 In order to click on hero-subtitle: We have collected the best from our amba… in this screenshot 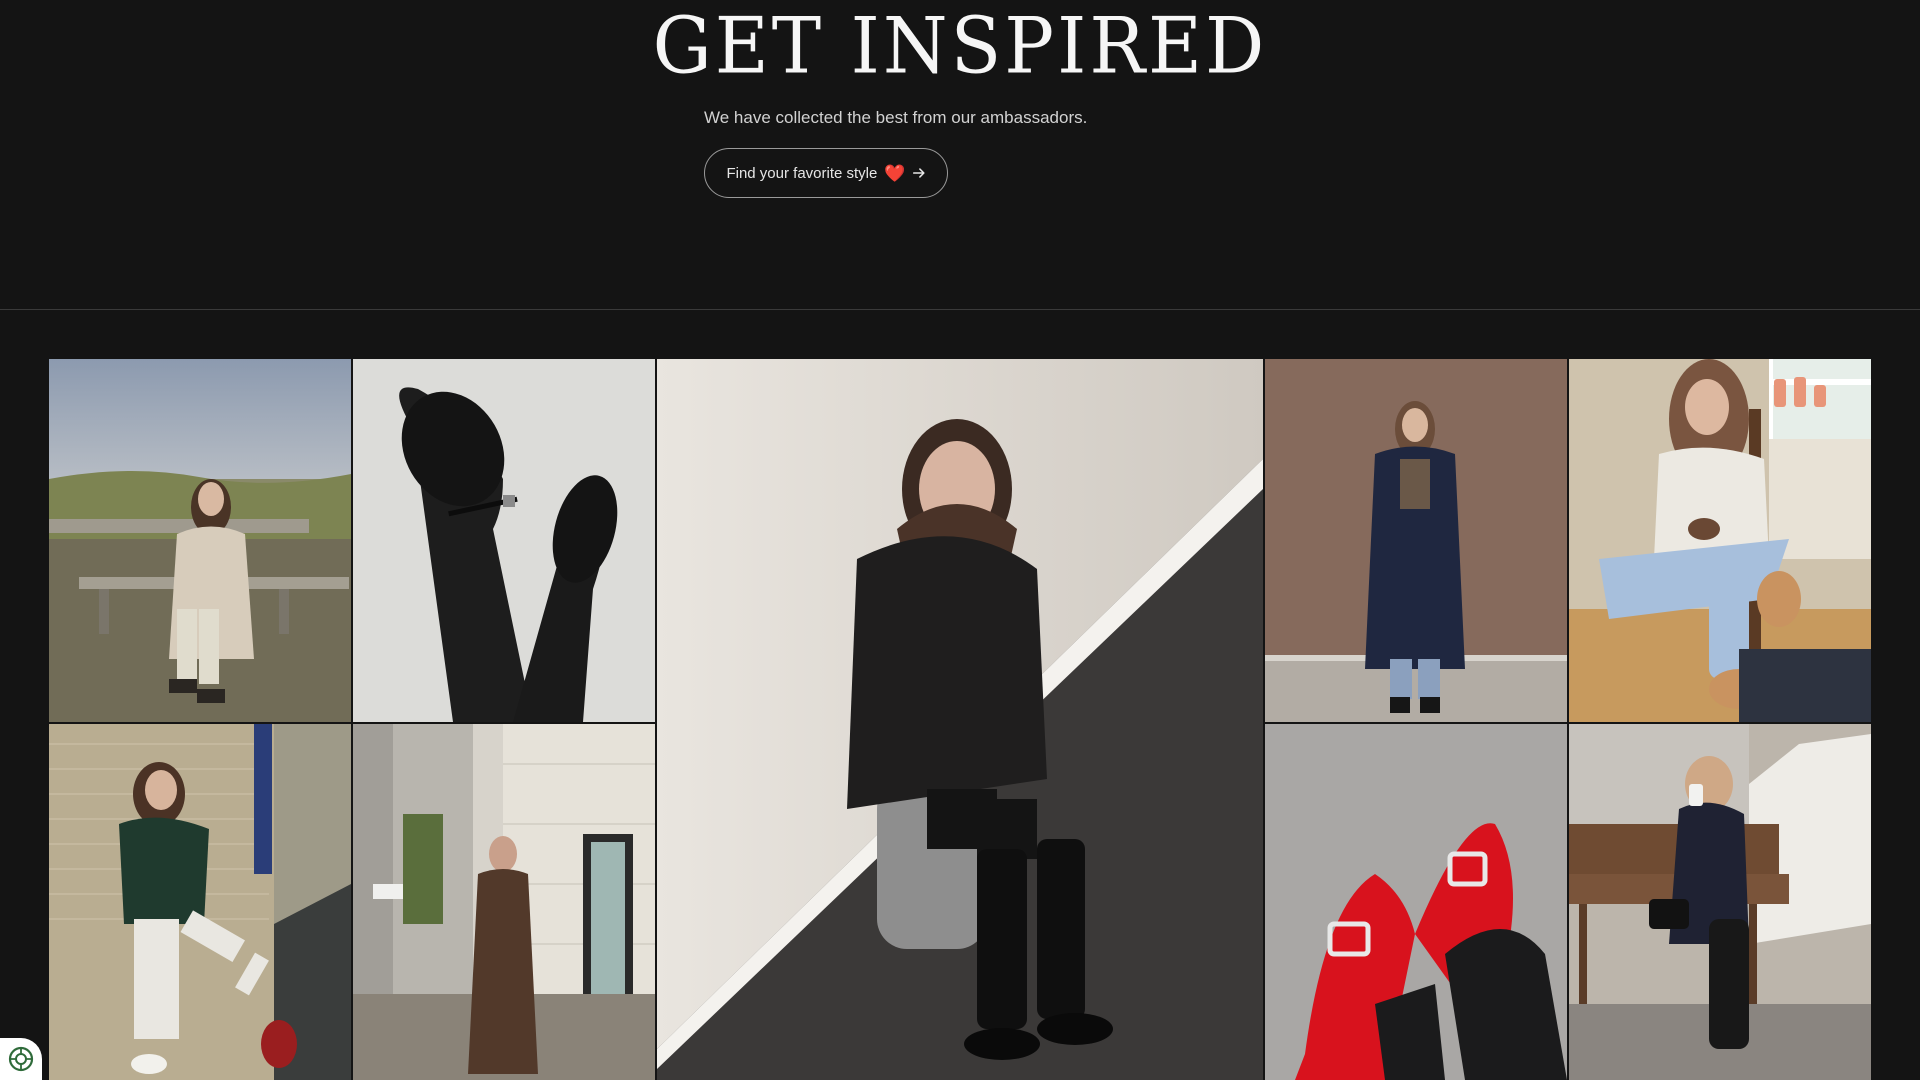, I will do `click(896, 117)`.